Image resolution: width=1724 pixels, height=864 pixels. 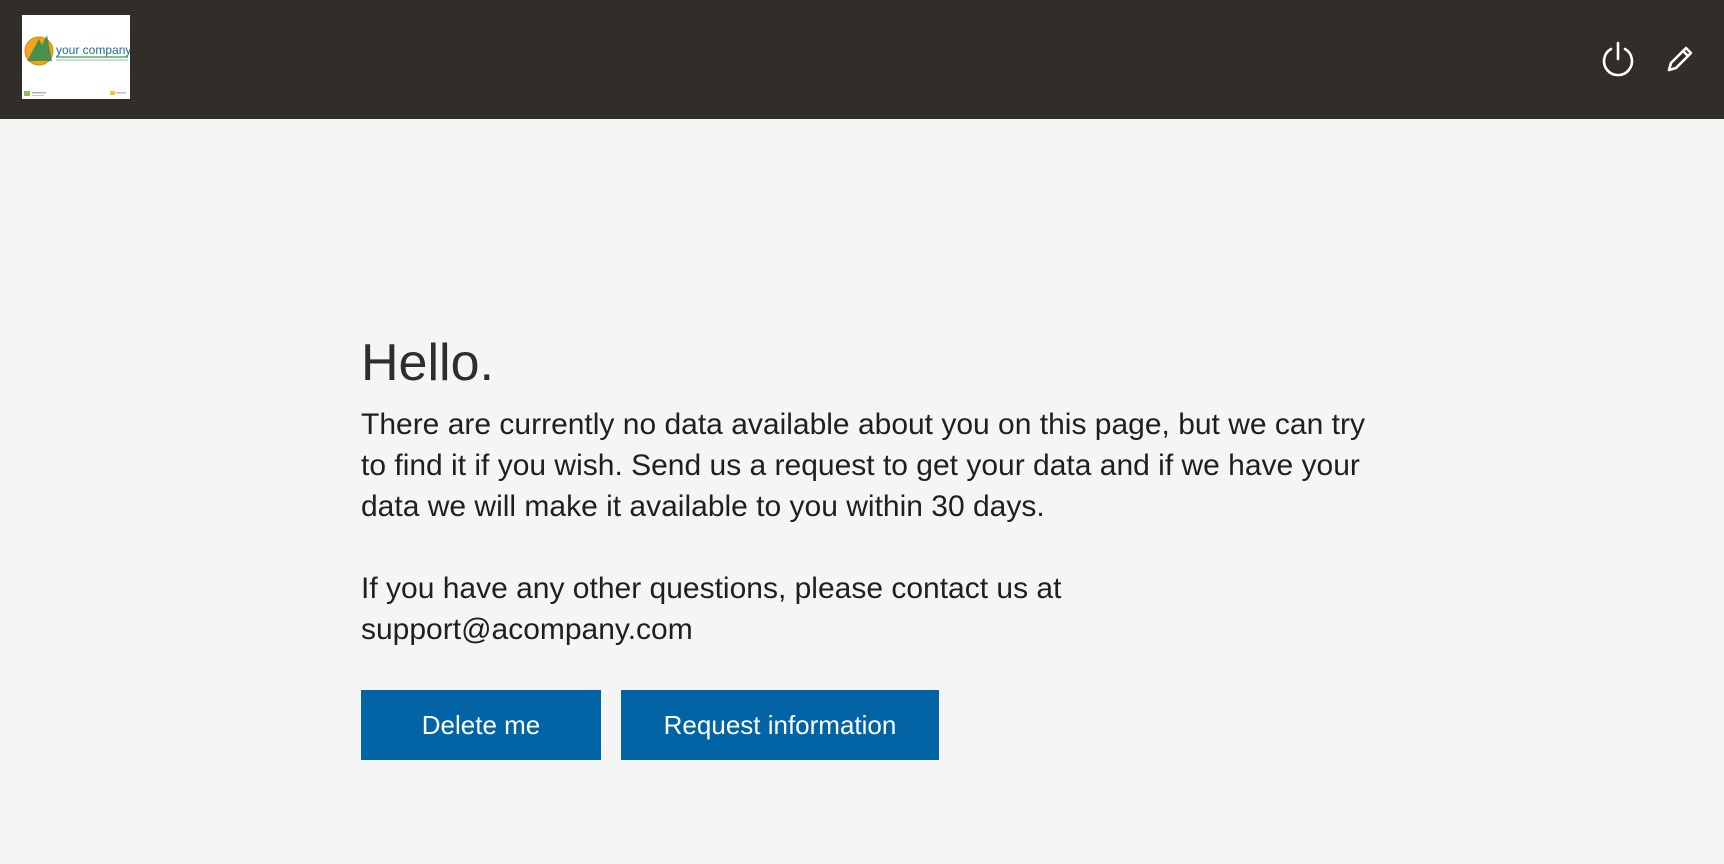 I want to click on request-information-button: Request information, so click(x=780, y=725).